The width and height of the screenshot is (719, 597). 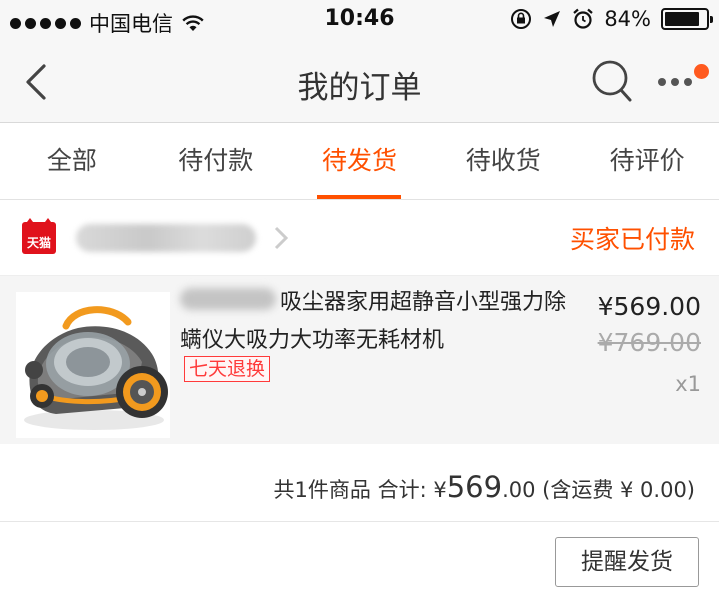 I want to click on more-button, so click(x=682, y=82).